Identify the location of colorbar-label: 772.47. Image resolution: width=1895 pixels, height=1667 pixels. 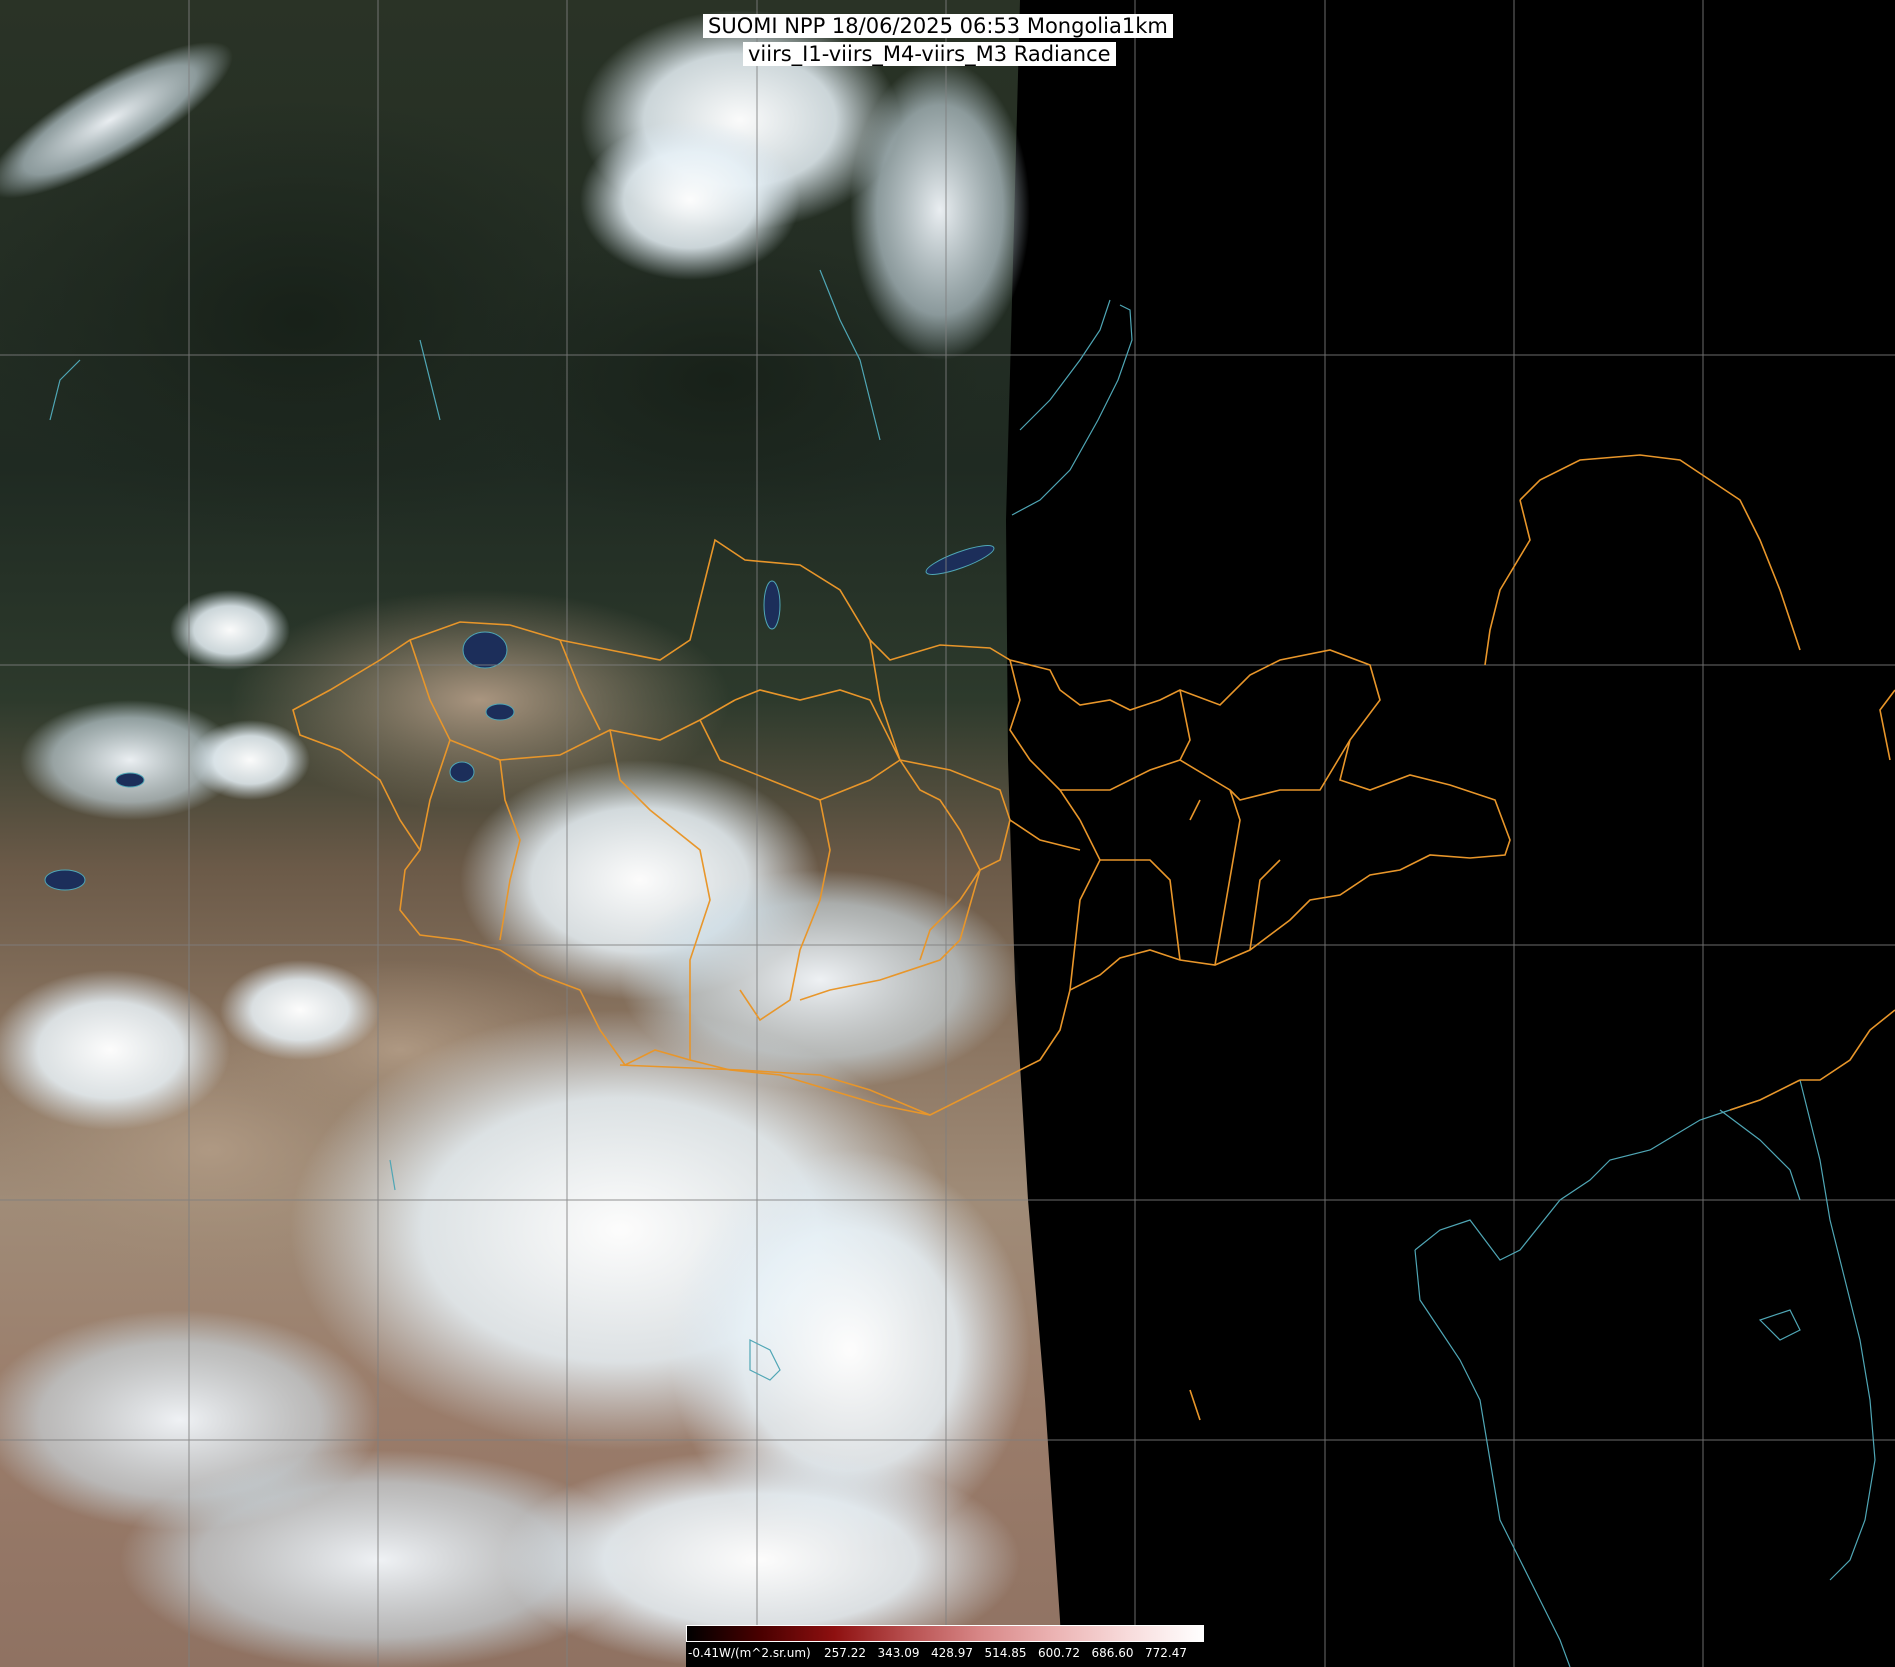
(1166, 1653).